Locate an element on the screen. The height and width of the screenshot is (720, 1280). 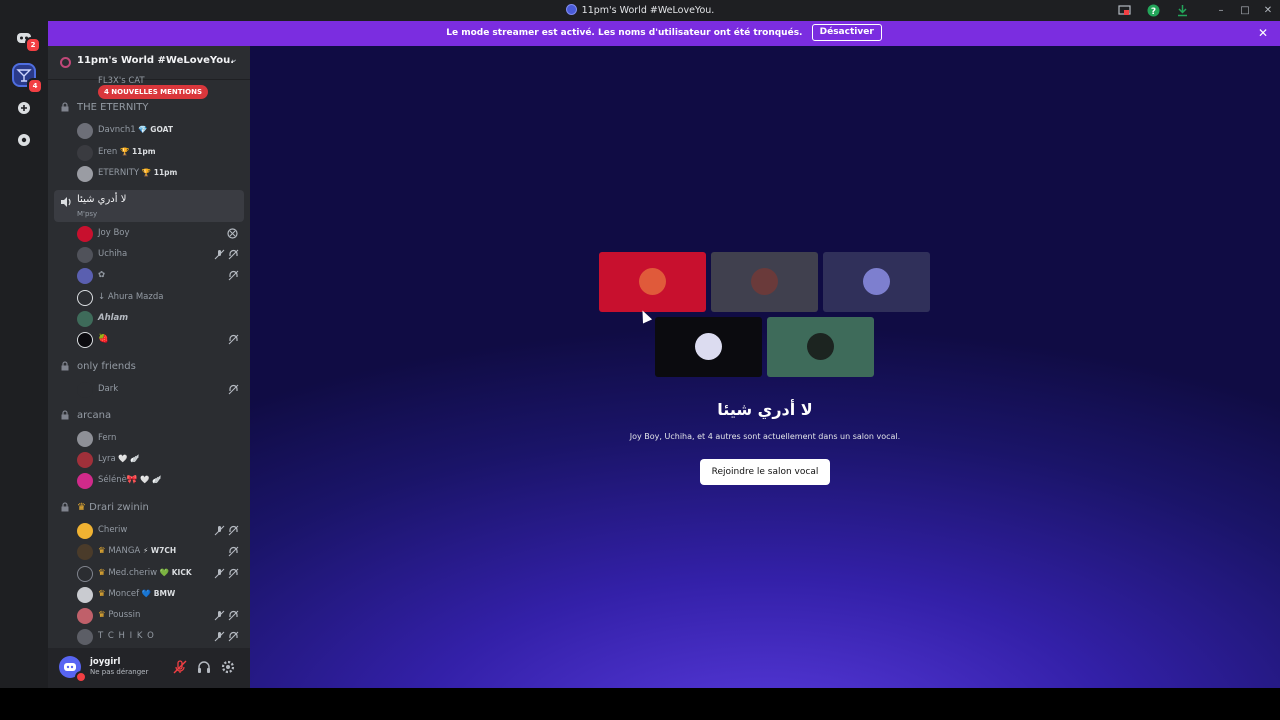
voice-member: Davnch1 💎 GOAT is located at coordinates (149, 131).